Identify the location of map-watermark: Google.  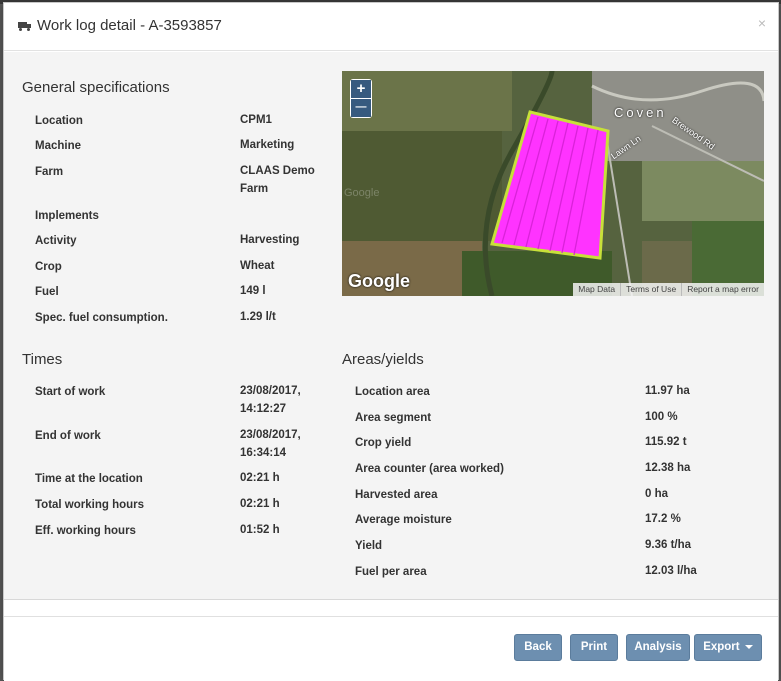
(362, 193).